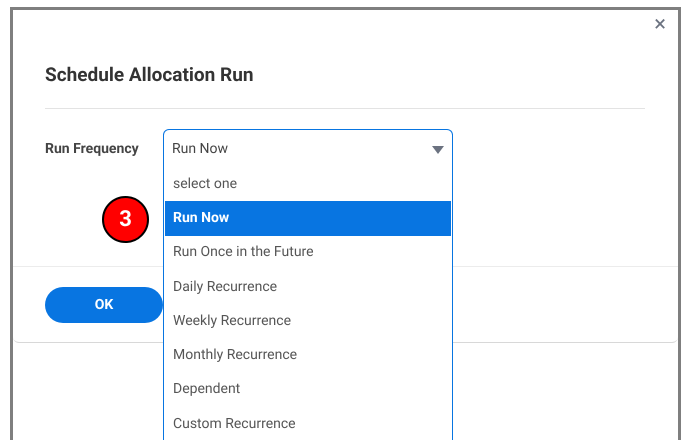 This screenshot has width=683, height=440. What do you see at coordinates (308, 287) in the screenshot?
I see `dropdown-option: Daily Recurrence` at bounding box center [308, 287].